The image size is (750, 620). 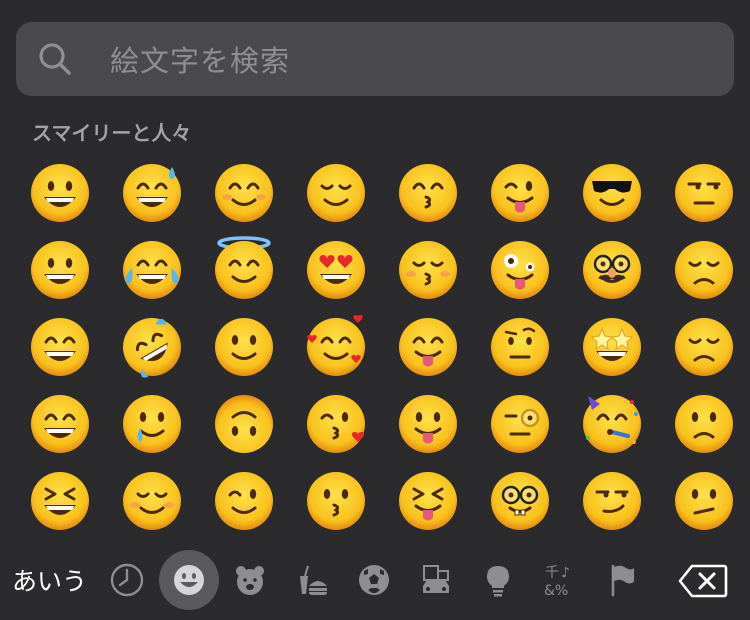 I want to click on emoji-smiling-face-with-heart-eyes, so click(x=336, y=269).